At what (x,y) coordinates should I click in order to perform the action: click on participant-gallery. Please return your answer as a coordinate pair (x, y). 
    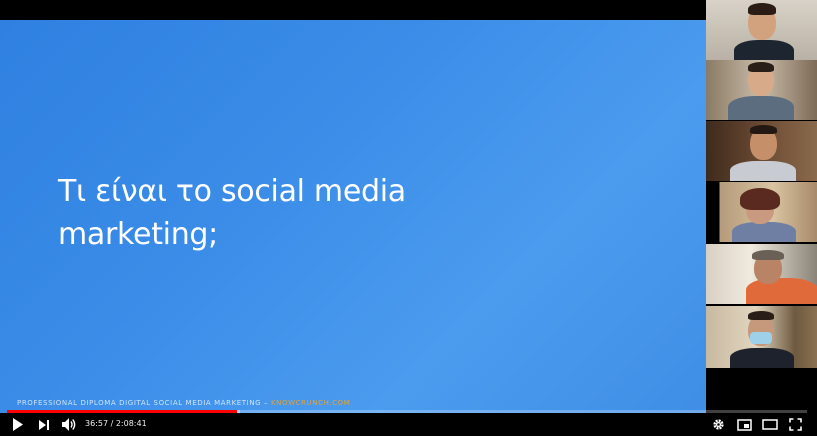
    Looking at the image, I should click on (761, 206).